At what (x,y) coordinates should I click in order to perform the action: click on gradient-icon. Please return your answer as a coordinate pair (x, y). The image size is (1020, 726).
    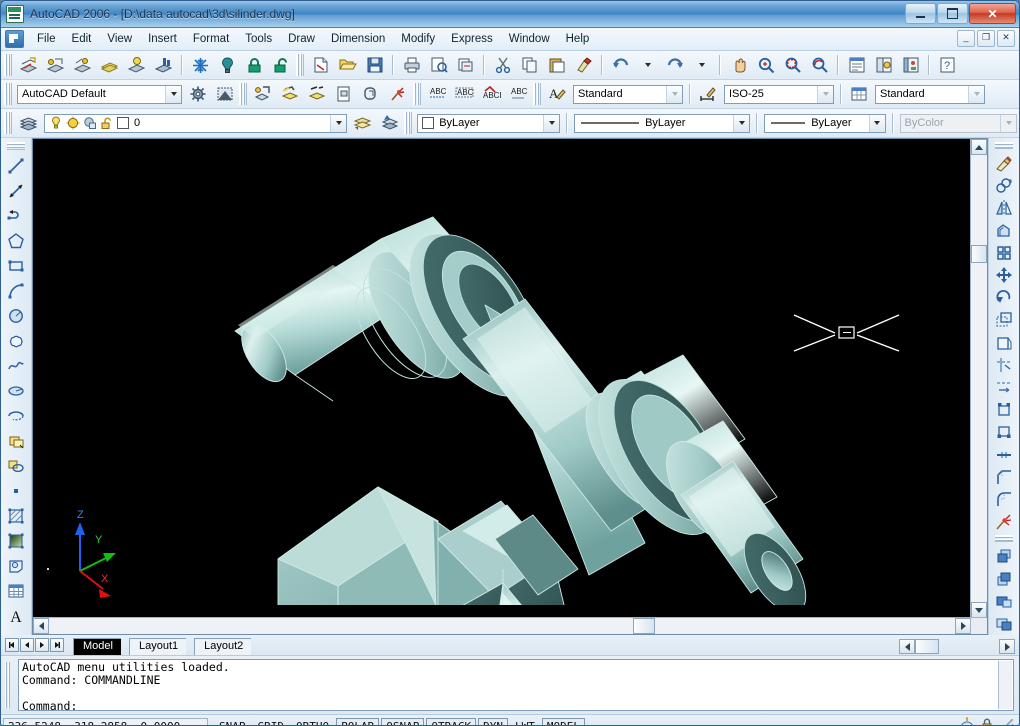
    Looking at the image, I should click on (16, 540).